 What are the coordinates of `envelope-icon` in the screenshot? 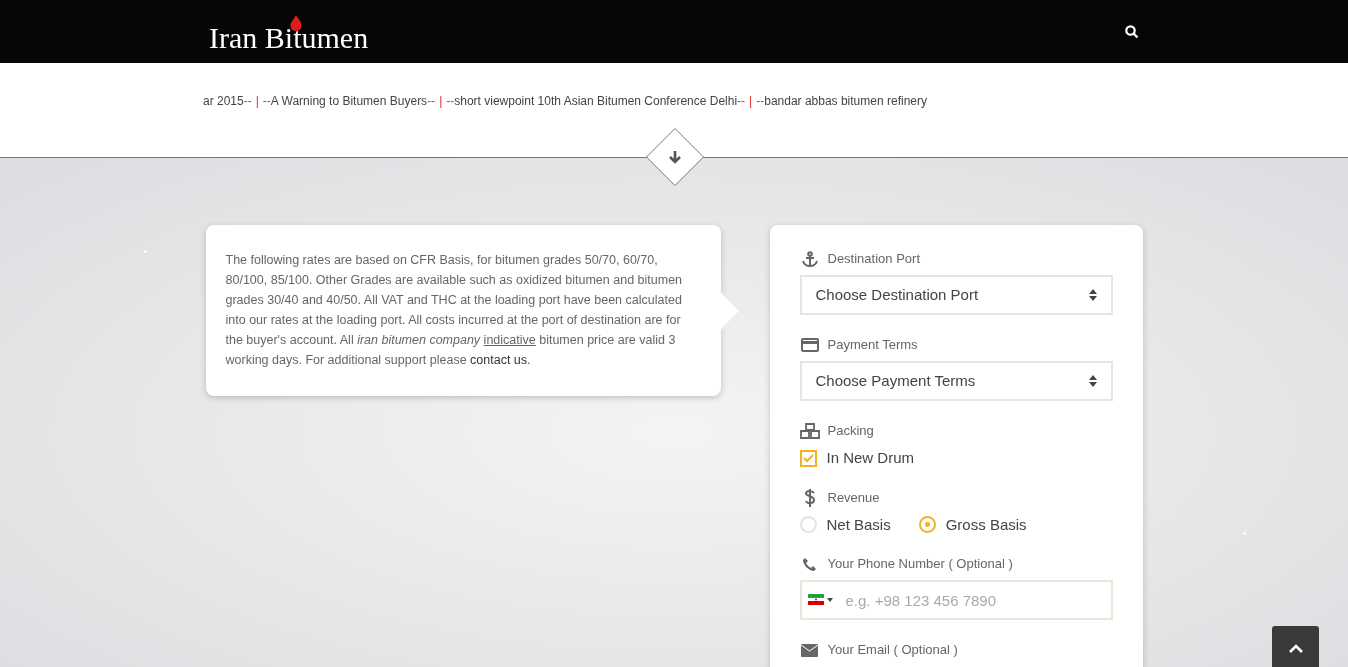 It's located at (809, 650).